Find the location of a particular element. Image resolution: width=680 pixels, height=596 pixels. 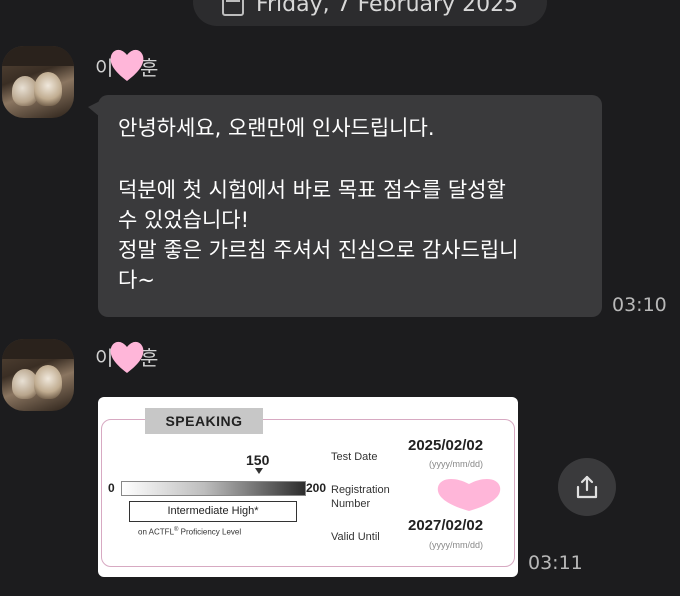

score-marker-icon is located at coordinates (259, 471).